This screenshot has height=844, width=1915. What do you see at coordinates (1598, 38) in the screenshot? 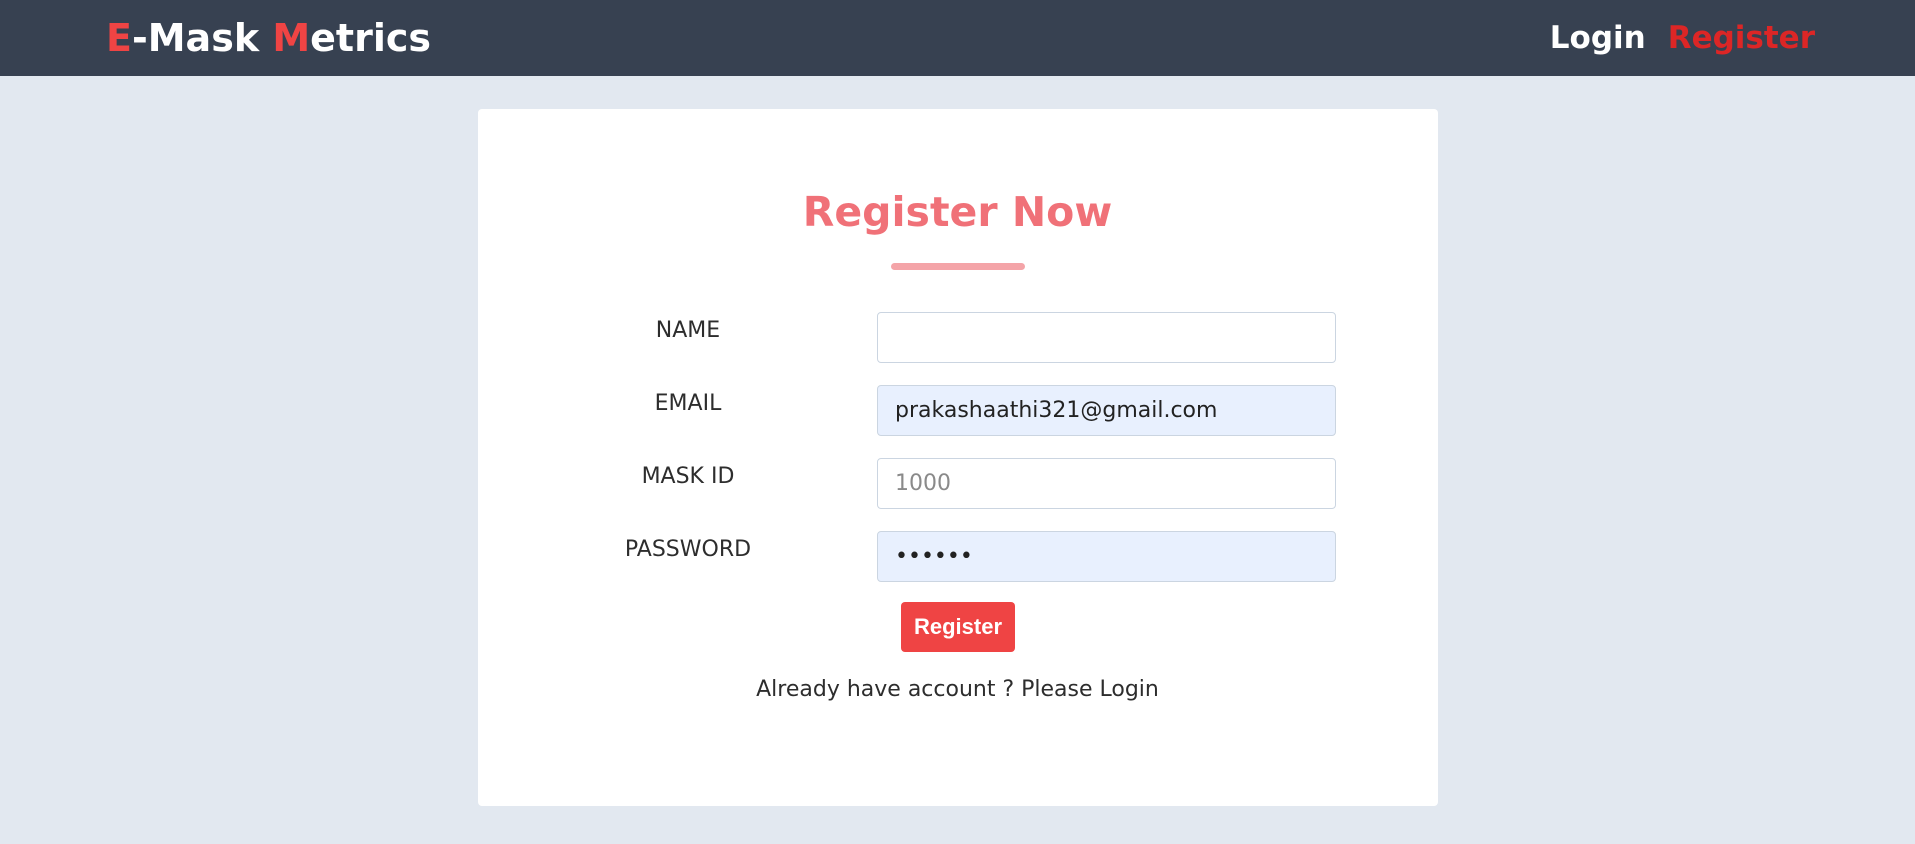
I see `nav-login-link: Login` at bounding box center [1598, 38].